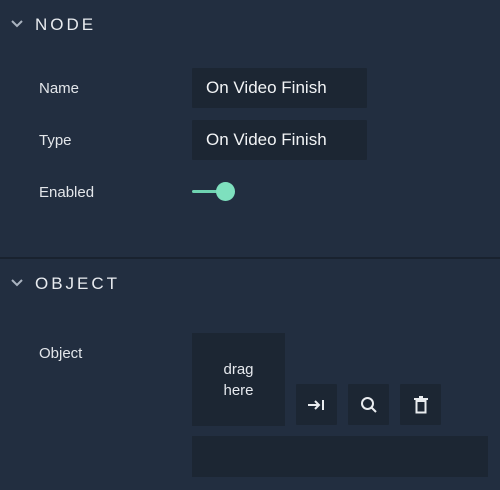 Image resolution: width=500 pixels, height=490 pixels. What do you see at coordinates (279, 88) in the screenshot?
I see `name-input: On Video Finish` at bounding box center [279, 88].